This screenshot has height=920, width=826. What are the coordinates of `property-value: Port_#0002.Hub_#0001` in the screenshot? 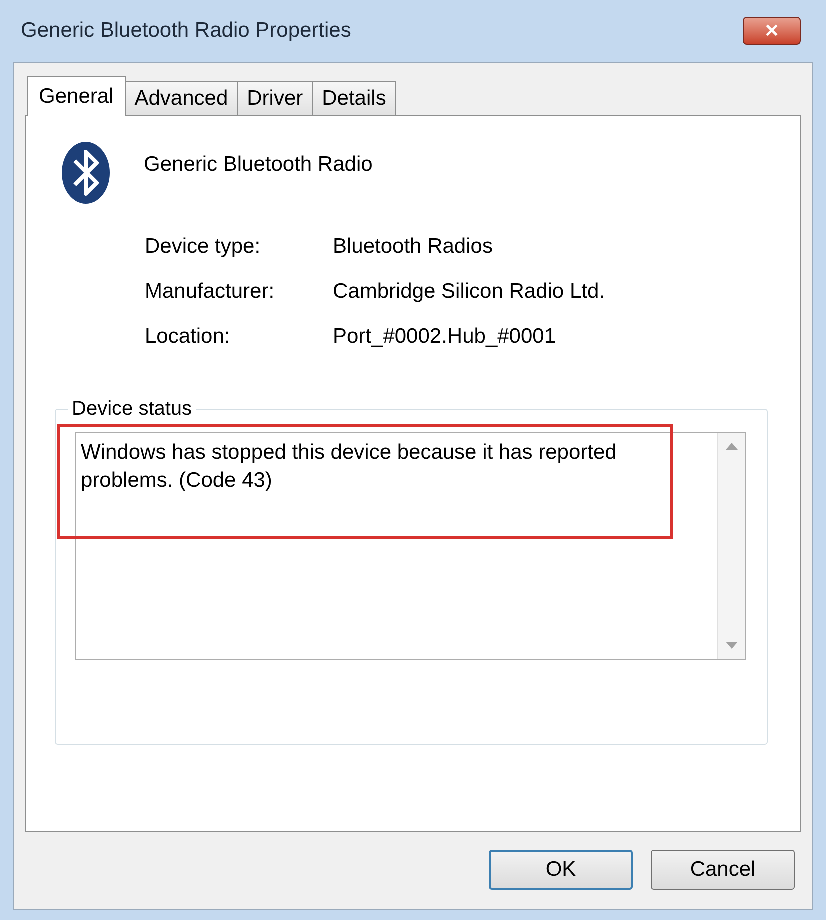 It's located at (444, 337).